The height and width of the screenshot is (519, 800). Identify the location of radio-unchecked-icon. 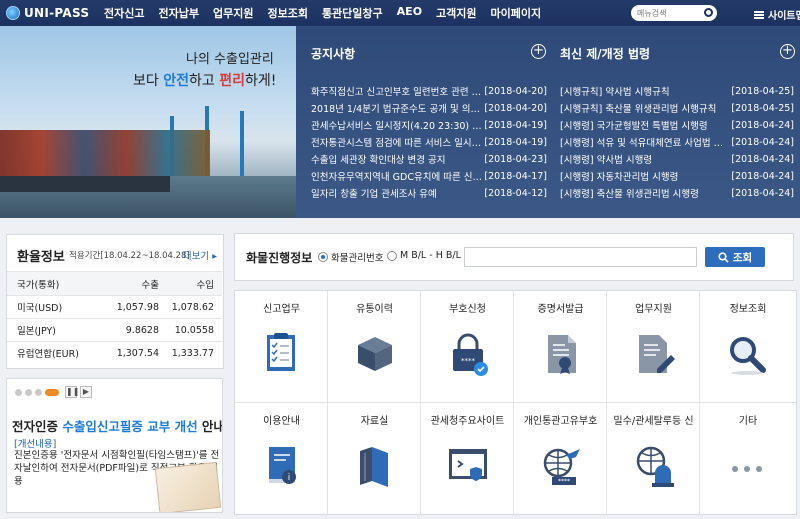
(392, 255).